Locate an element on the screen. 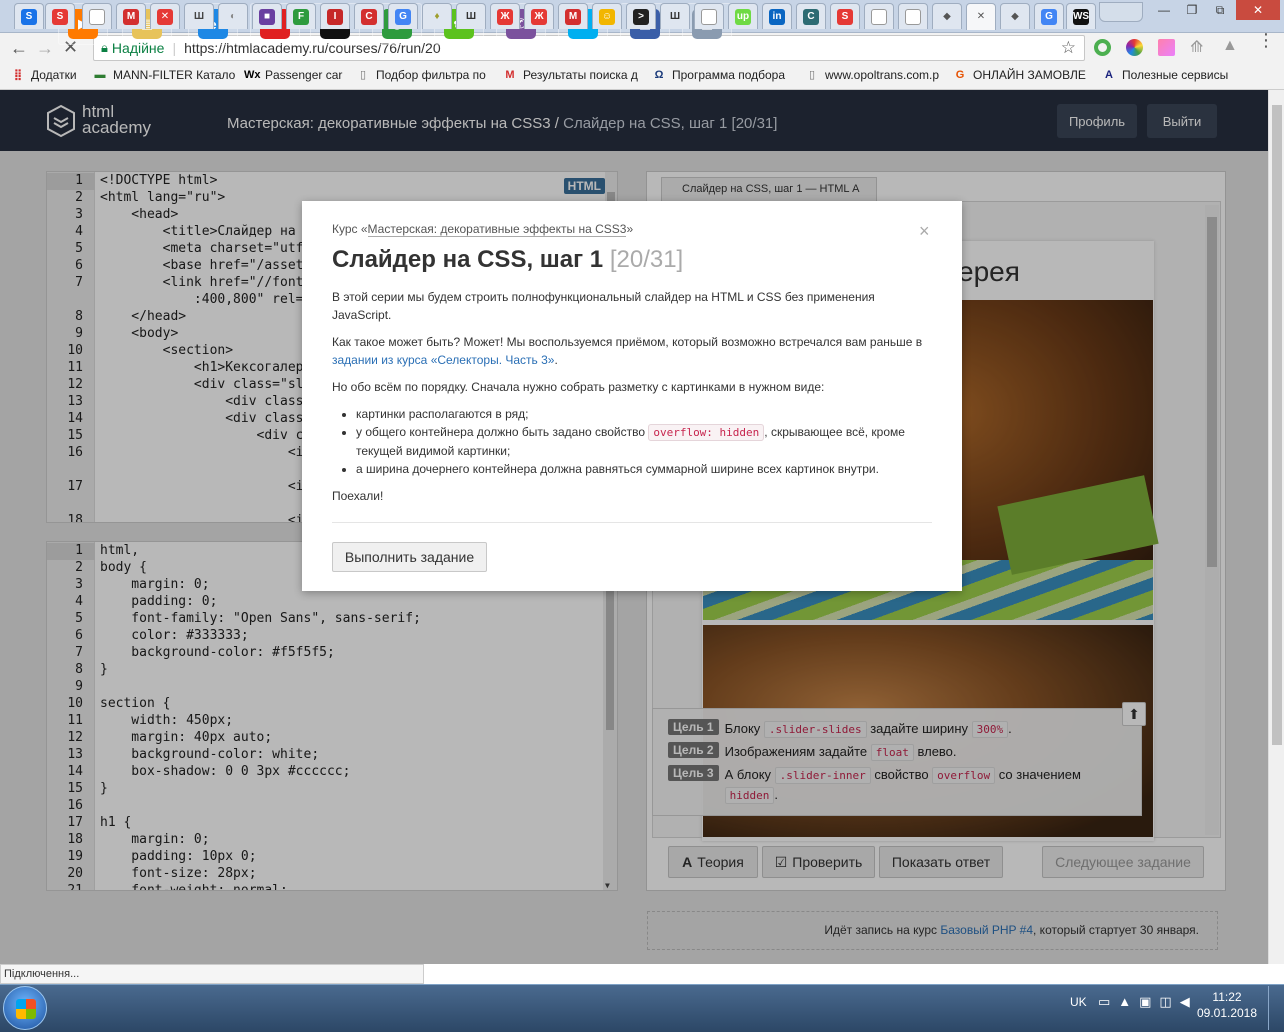 The width and height of the screenshot is (1284, 1032). browser-tab: F is located at coordinates (301, 16).